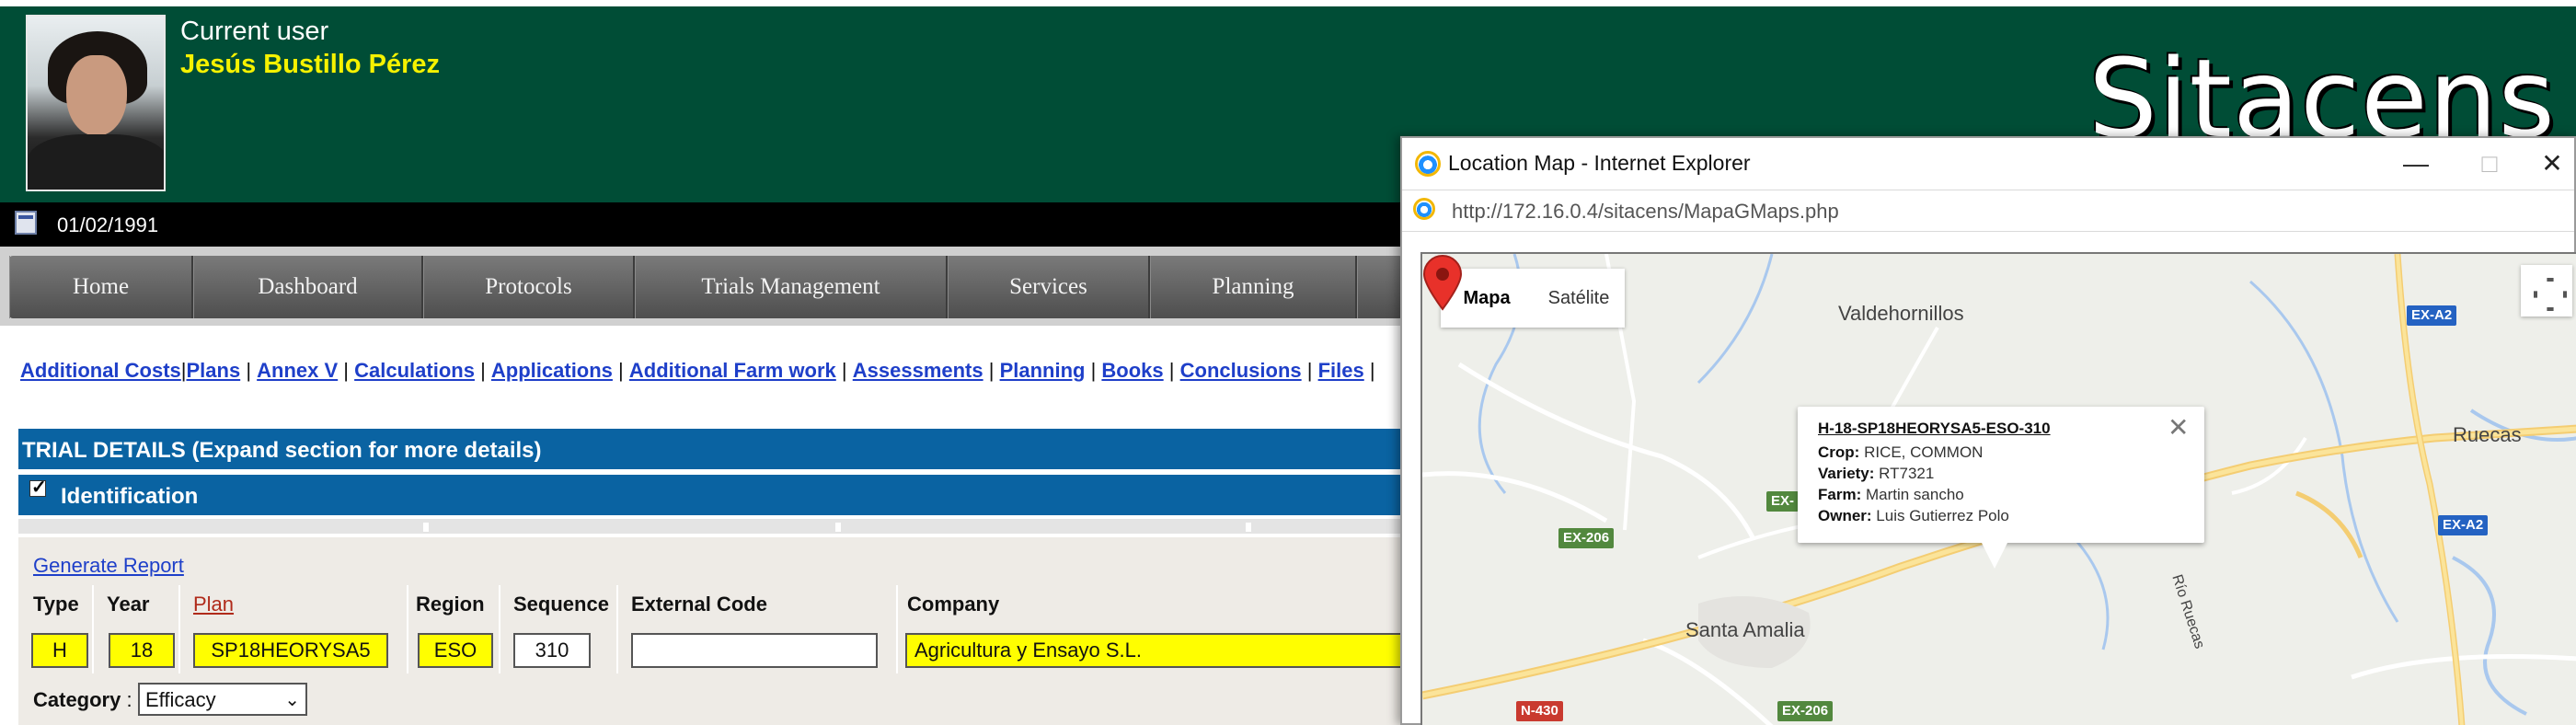 This screenshot has width=2576, height=725. What do you see at coordinates (1645, 212) in the screenshot?
I see `address-url: http://172.16.0.4/sitacens/MapaGMaps.php` at bounding box center [1645, 212].